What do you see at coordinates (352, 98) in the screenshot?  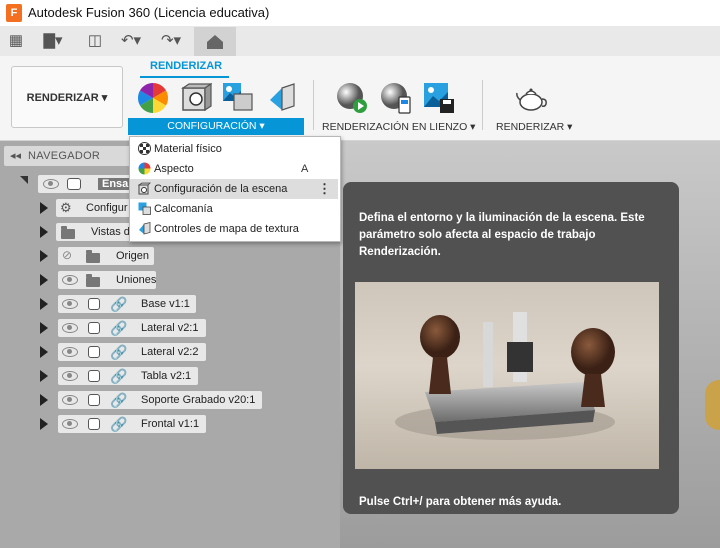 I see `in-canvas-render-icon` at bounding box center [352, 98].